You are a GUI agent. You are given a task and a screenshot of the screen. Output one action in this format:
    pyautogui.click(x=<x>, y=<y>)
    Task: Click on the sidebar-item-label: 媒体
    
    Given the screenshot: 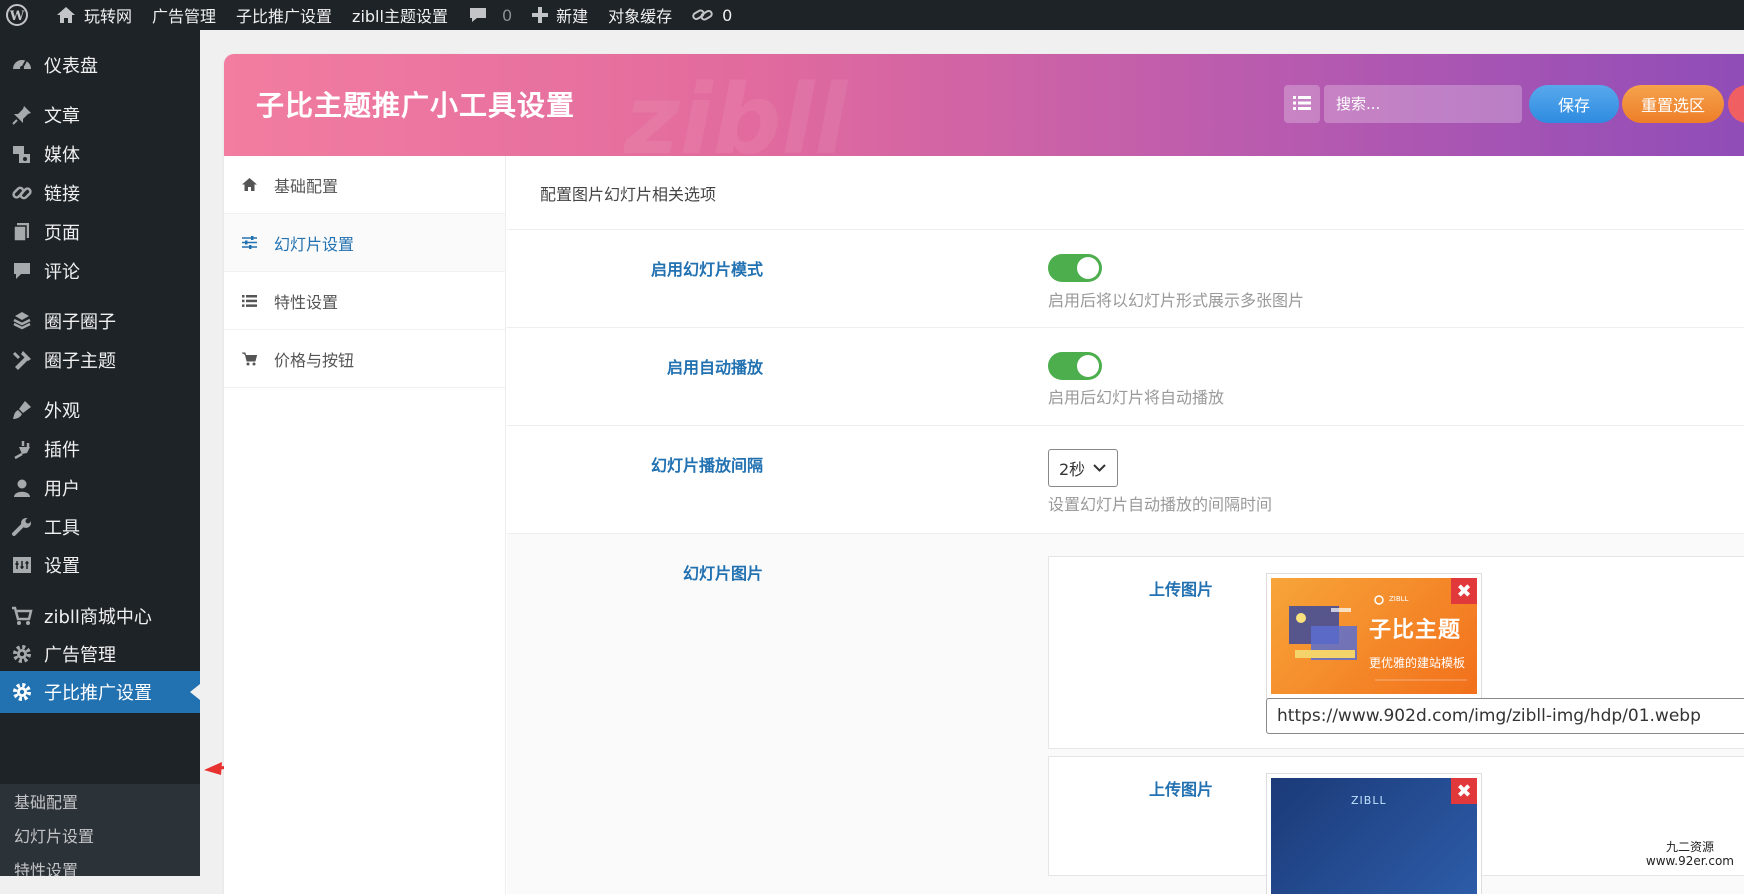 What is the action you would take?
    pyautogui.click(x=62, y=155)
    